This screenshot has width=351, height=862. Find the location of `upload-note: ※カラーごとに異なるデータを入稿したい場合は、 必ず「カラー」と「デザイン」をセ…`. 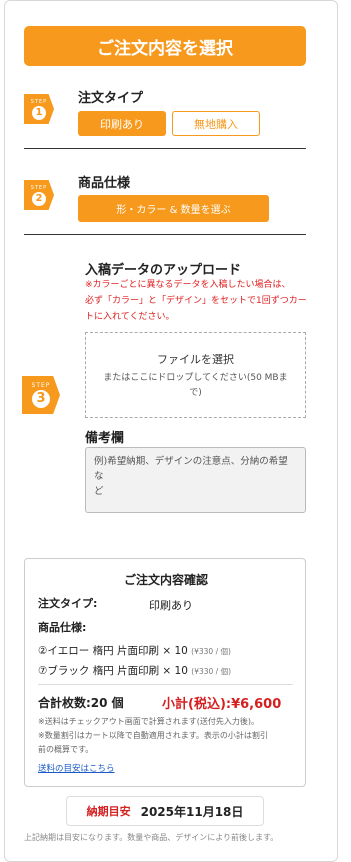

upload-note: ※カラーごとに異なるデータを入稿したい場合は、 必ず「カラー」と「デザイン」をセ… is located at coordinates (197, 301).